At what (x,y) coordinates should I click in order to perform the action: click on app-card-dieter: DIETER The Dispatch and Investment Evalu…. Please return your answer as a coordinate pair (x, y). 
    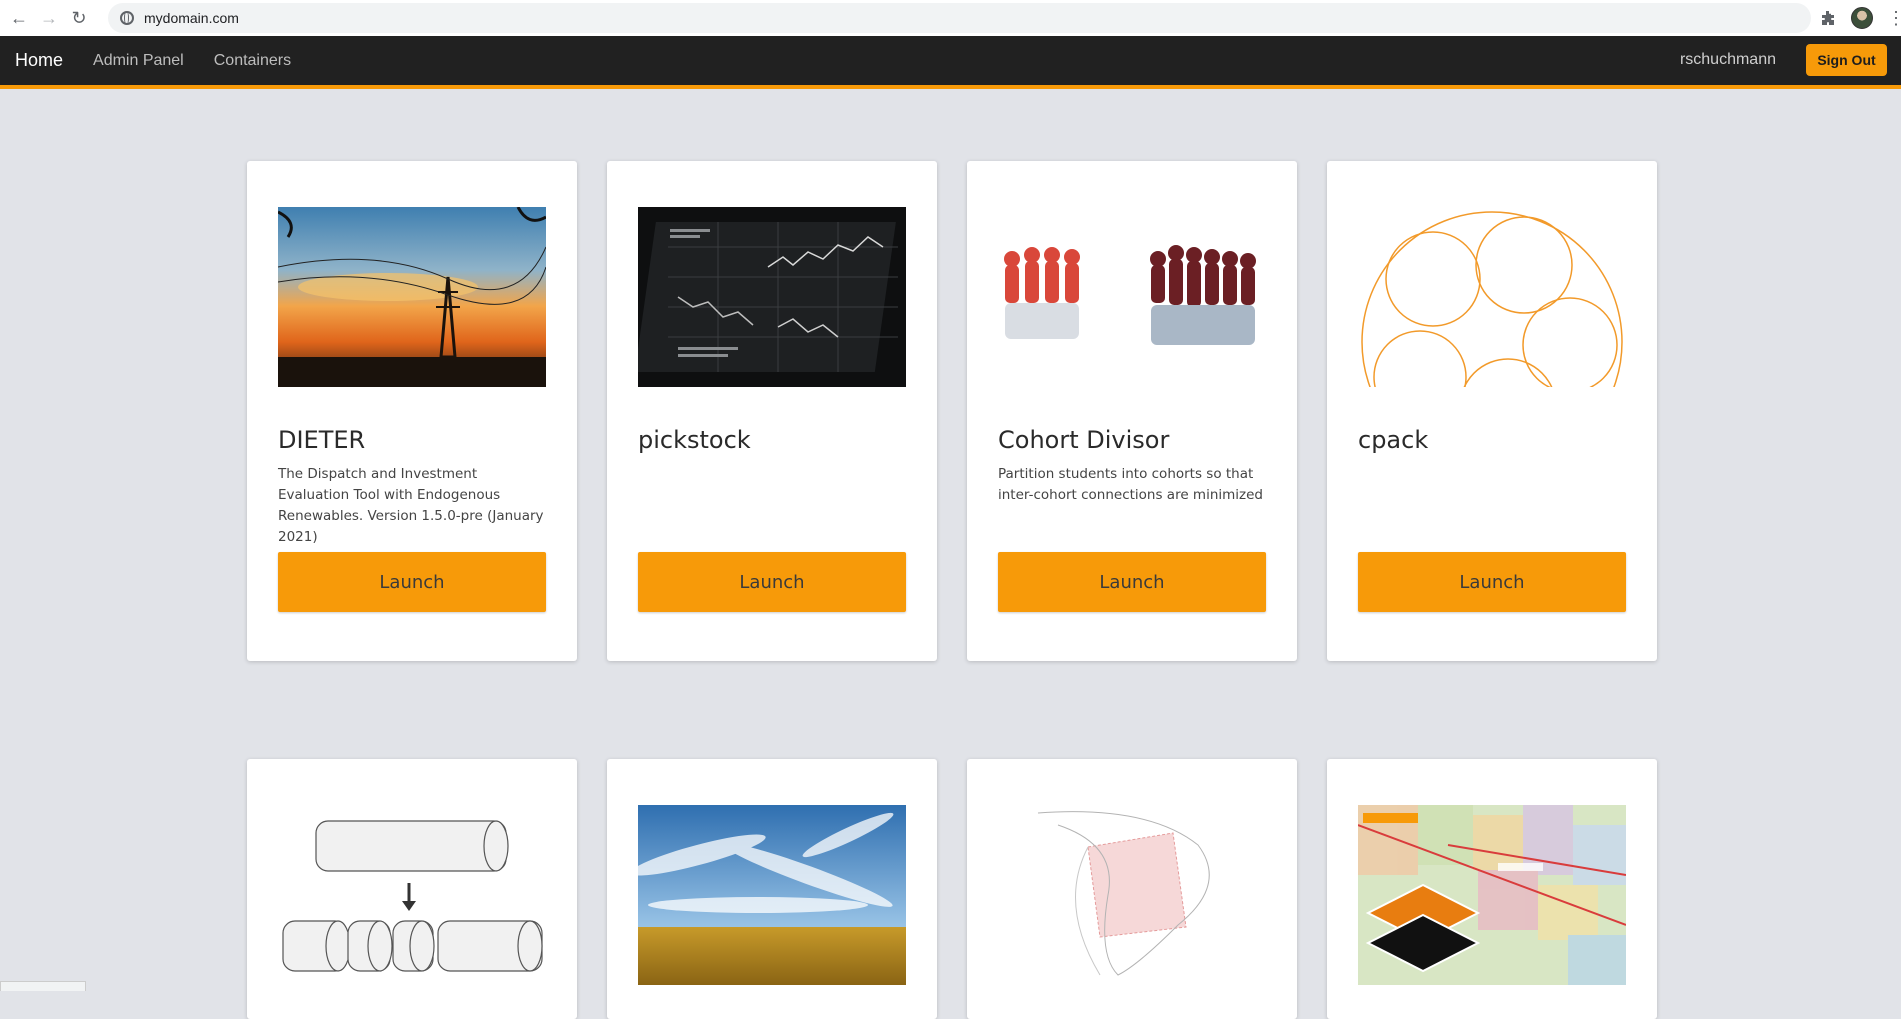
    Looking at the image, I should click on (412, 411).